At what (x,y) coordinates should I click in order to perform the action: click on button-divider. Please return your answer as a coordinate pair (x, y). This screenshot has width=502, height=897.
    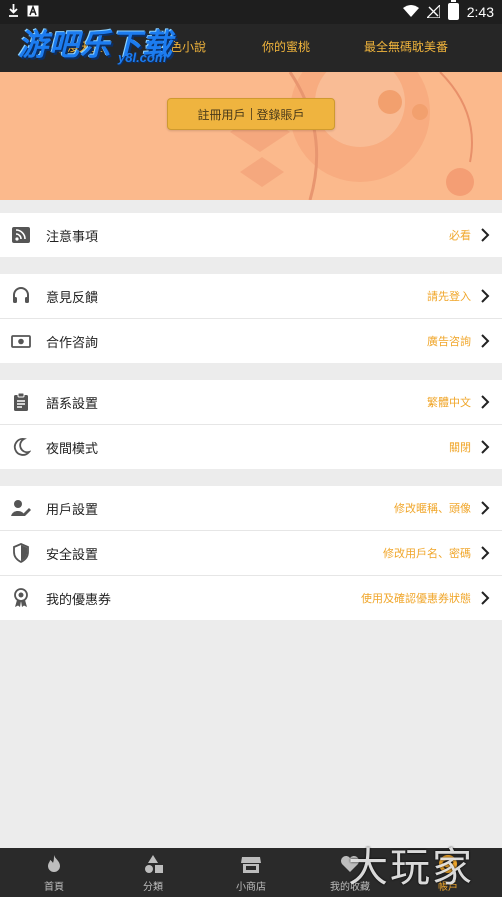
    Looking at the image, I should click on (251, 114).